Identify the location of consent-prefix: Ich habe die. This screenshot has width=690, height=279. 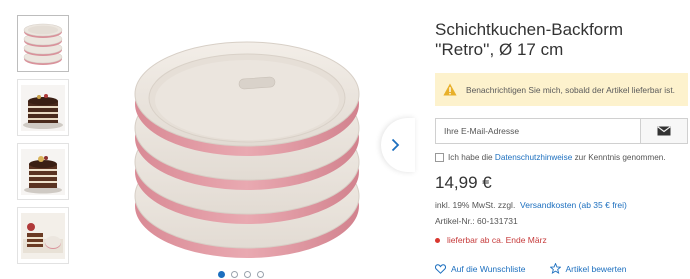
(470, 157).